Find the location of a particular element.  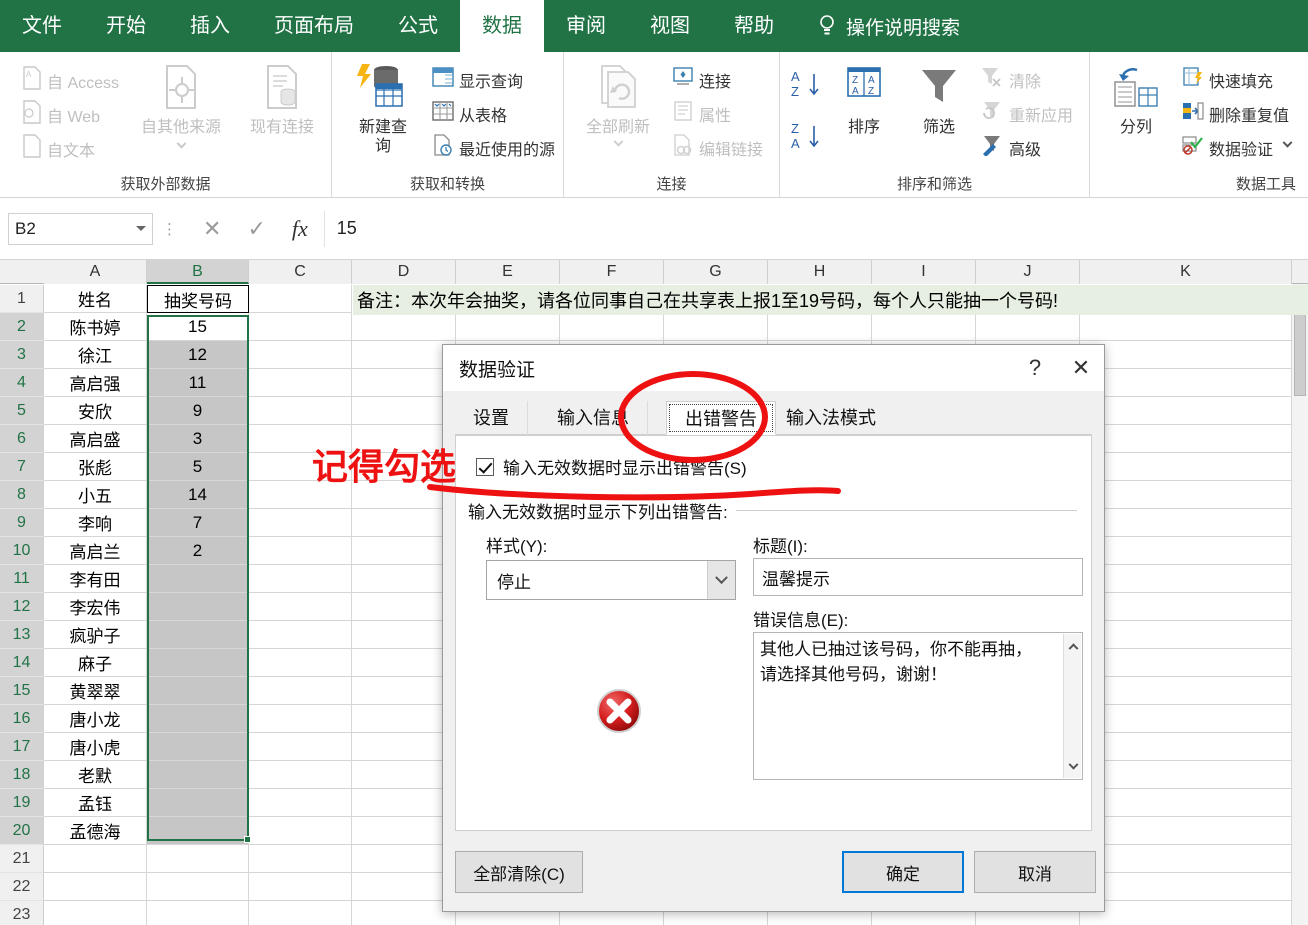

name-box: B2 is located at coordinates (80, 228).